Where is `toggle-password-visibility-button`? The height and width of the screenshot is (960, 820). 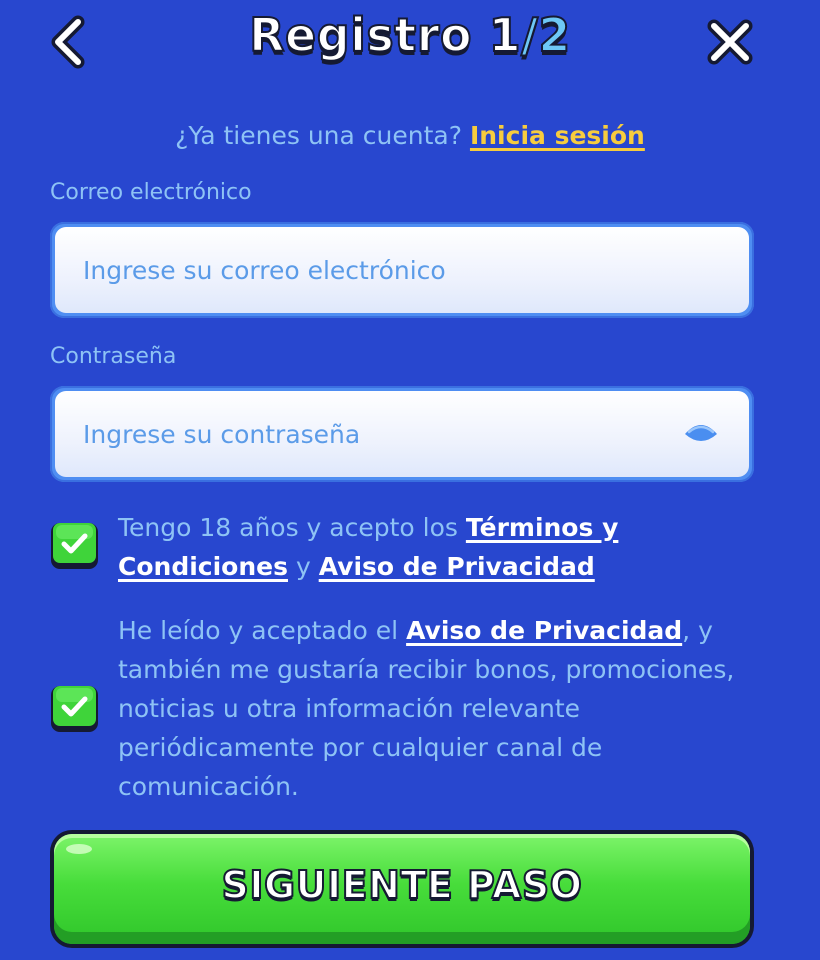
toggle-password-visibility-button is located at coordinates (701, 434).